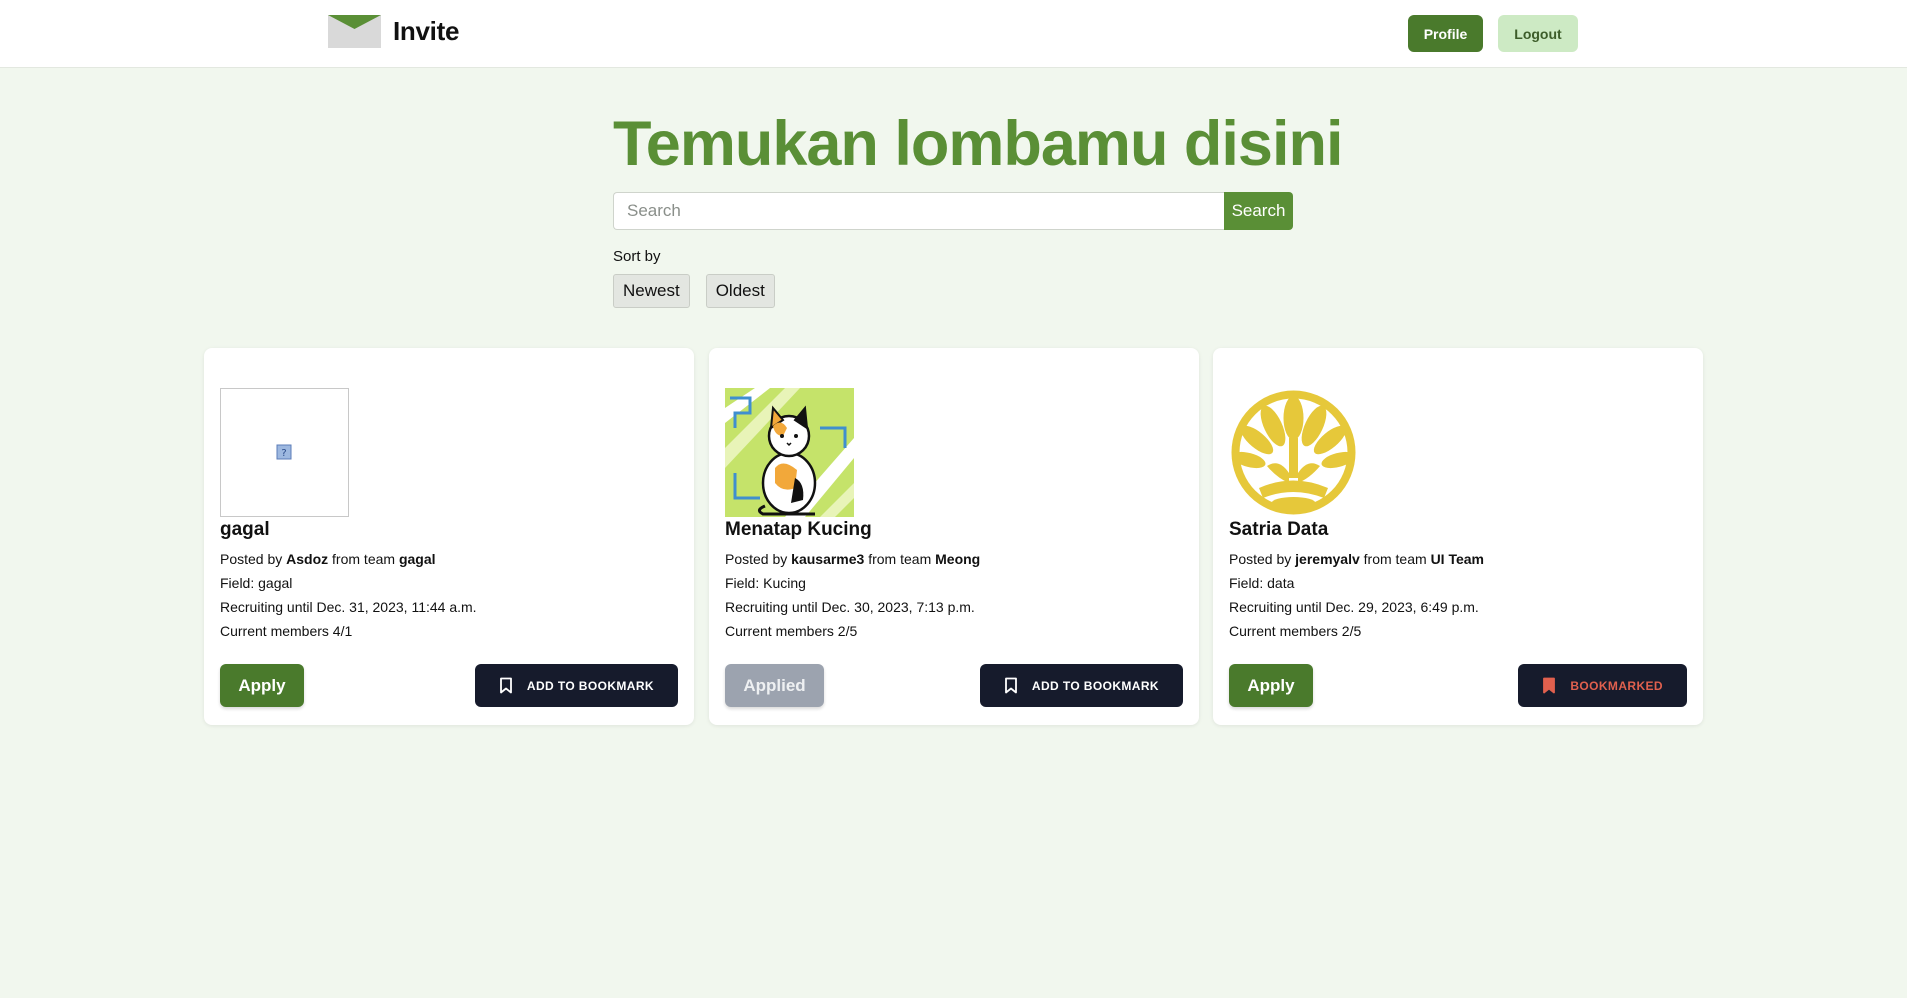 Image resolution: width=1907 pixels, height=998 pixels. Describe the element at coordinates (245, 529) in the screenshot. I see `card-title: gagal` at that location.